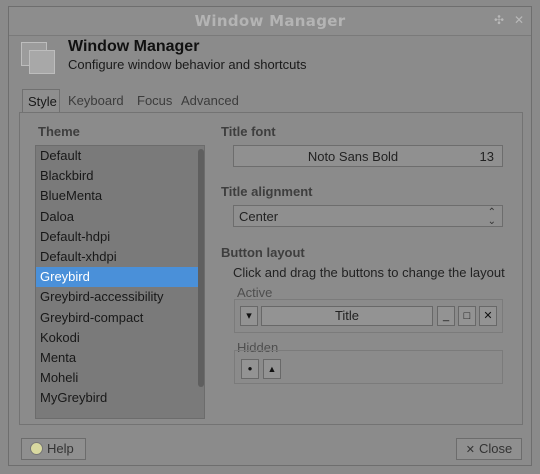 The height and width of the screenshot is (474, 540). I want to click on header-title: Window Manager, so click(134, 46).